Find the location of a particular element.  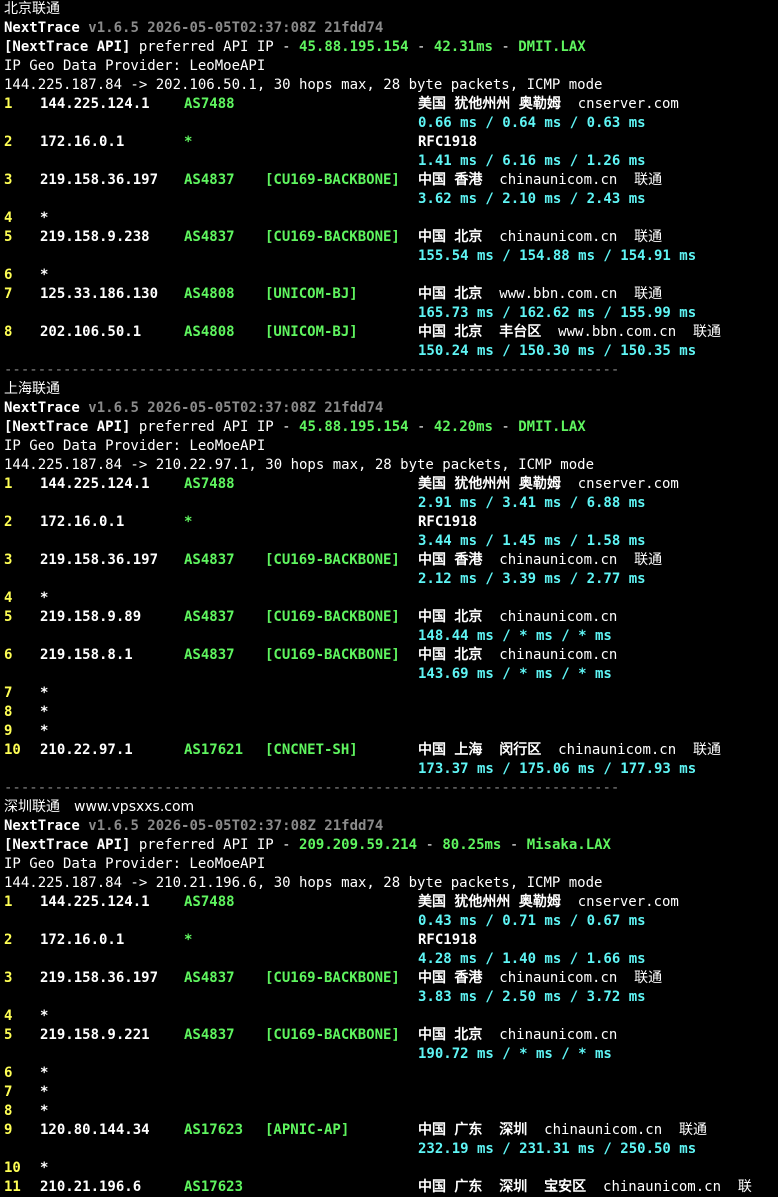

hop-asn: AS7488 is located at coordinates (209, 104).